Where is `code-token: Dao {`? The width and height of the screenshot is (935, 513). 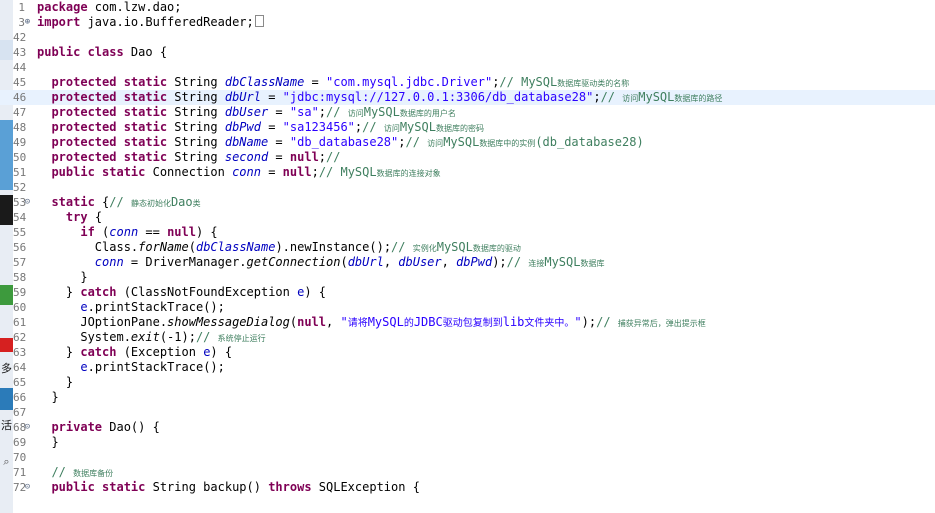
code-token: Dao { is located at coordinates (145, 52).